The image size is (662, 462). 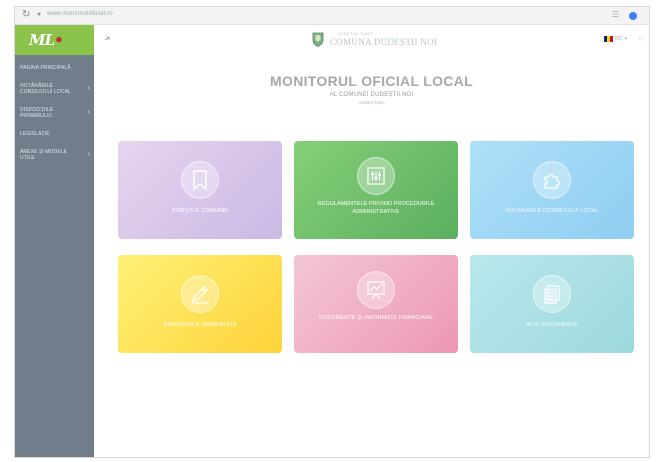 What do you see at coordinates (44, 155) in the screenshot?
I see `sidebar-item-label: Anexe și modele utile` at bounding box center [44, 155].